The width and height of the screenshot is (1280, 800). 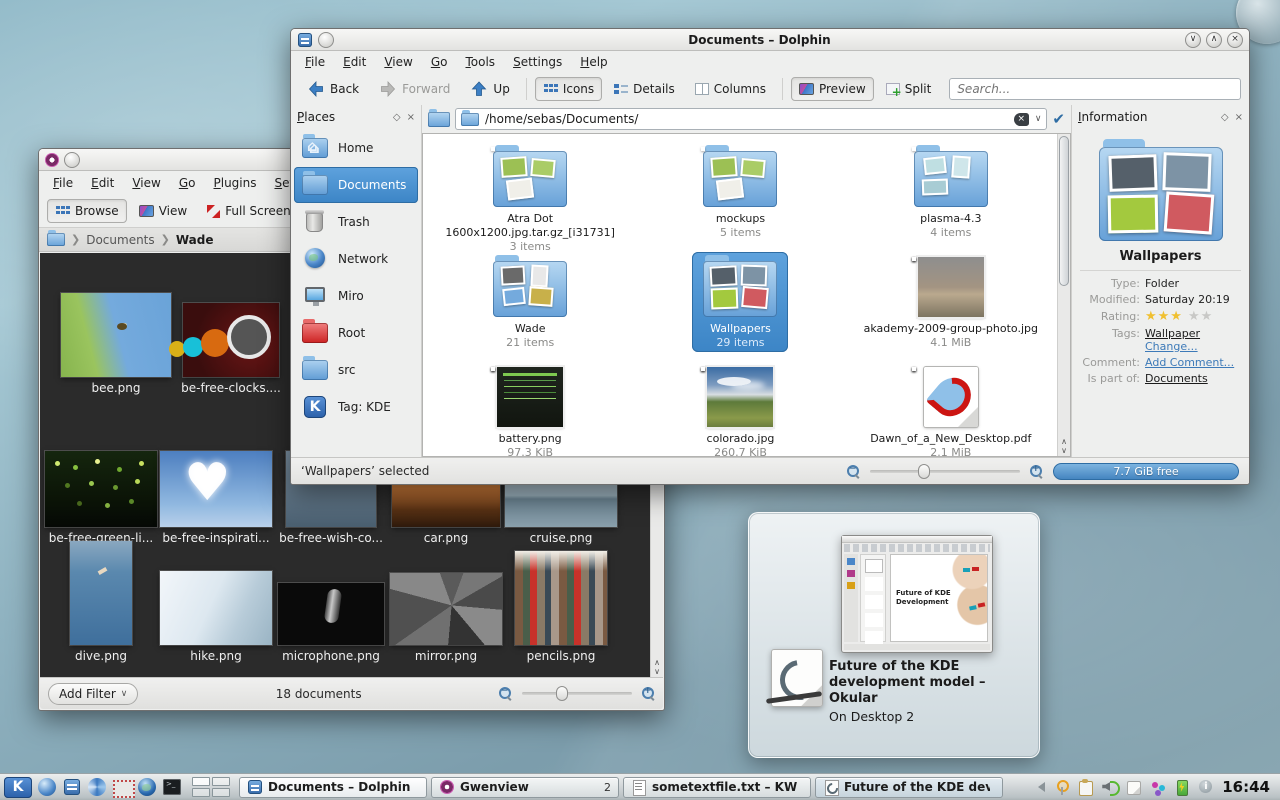 I want to click on maximize-button: ∧, so click(x=1214, y=39).